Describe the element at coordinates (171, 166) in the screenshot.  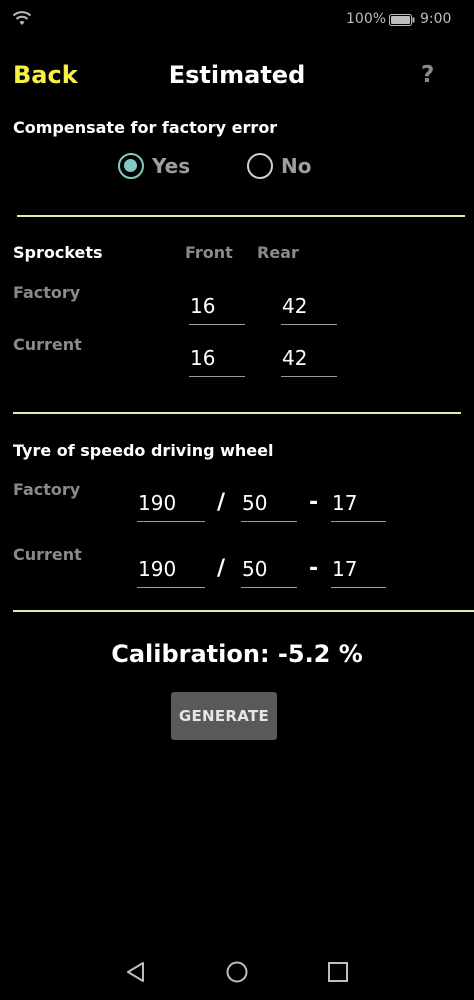
I see `radio-yes-label: Yes` at that location.